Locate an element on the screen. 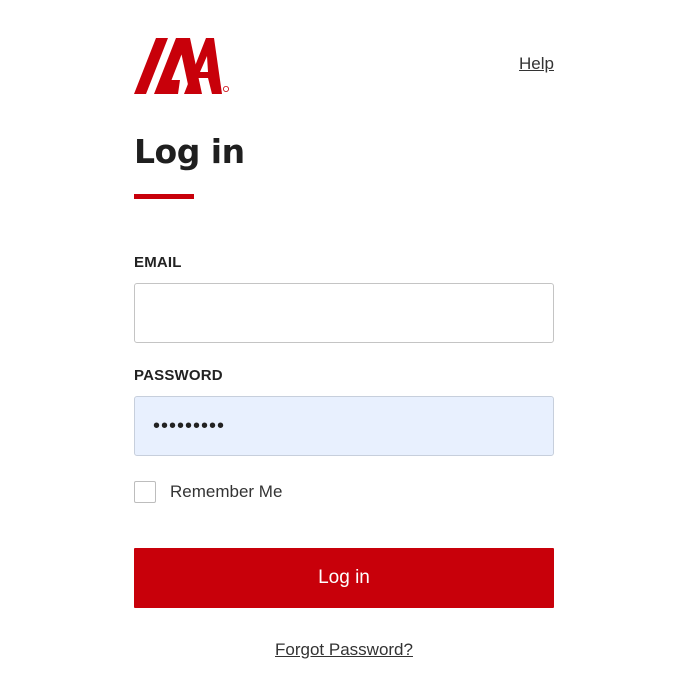 This screenshot has height=697, width=687. iaa-logo is located at coordinates (182, 66).